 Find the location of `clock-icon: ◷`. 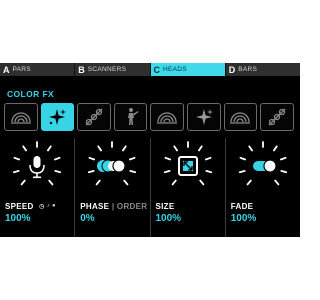

clock-icon: ◷ is located at coordinates (42, 207).